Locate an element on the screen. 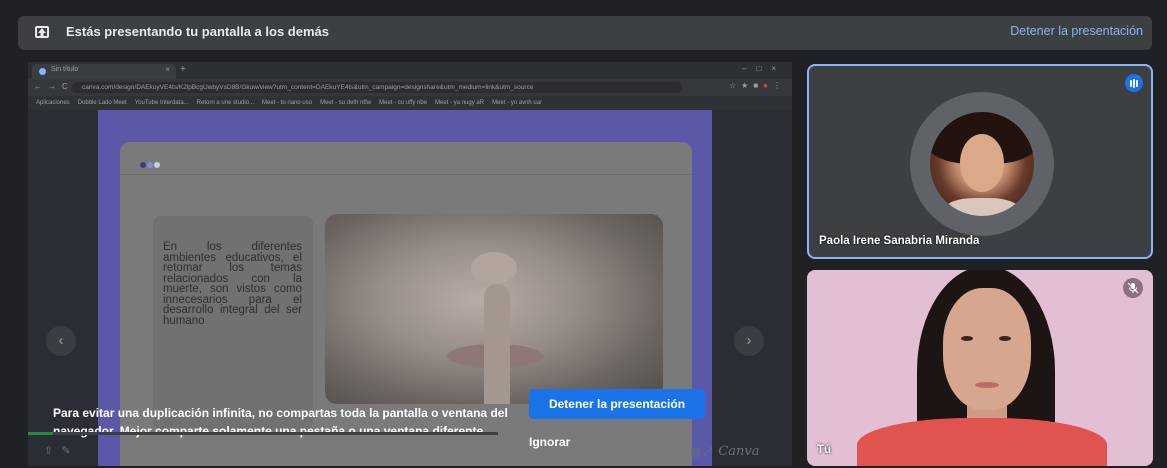  present-screen-icon is located at coordinates (42, 32).